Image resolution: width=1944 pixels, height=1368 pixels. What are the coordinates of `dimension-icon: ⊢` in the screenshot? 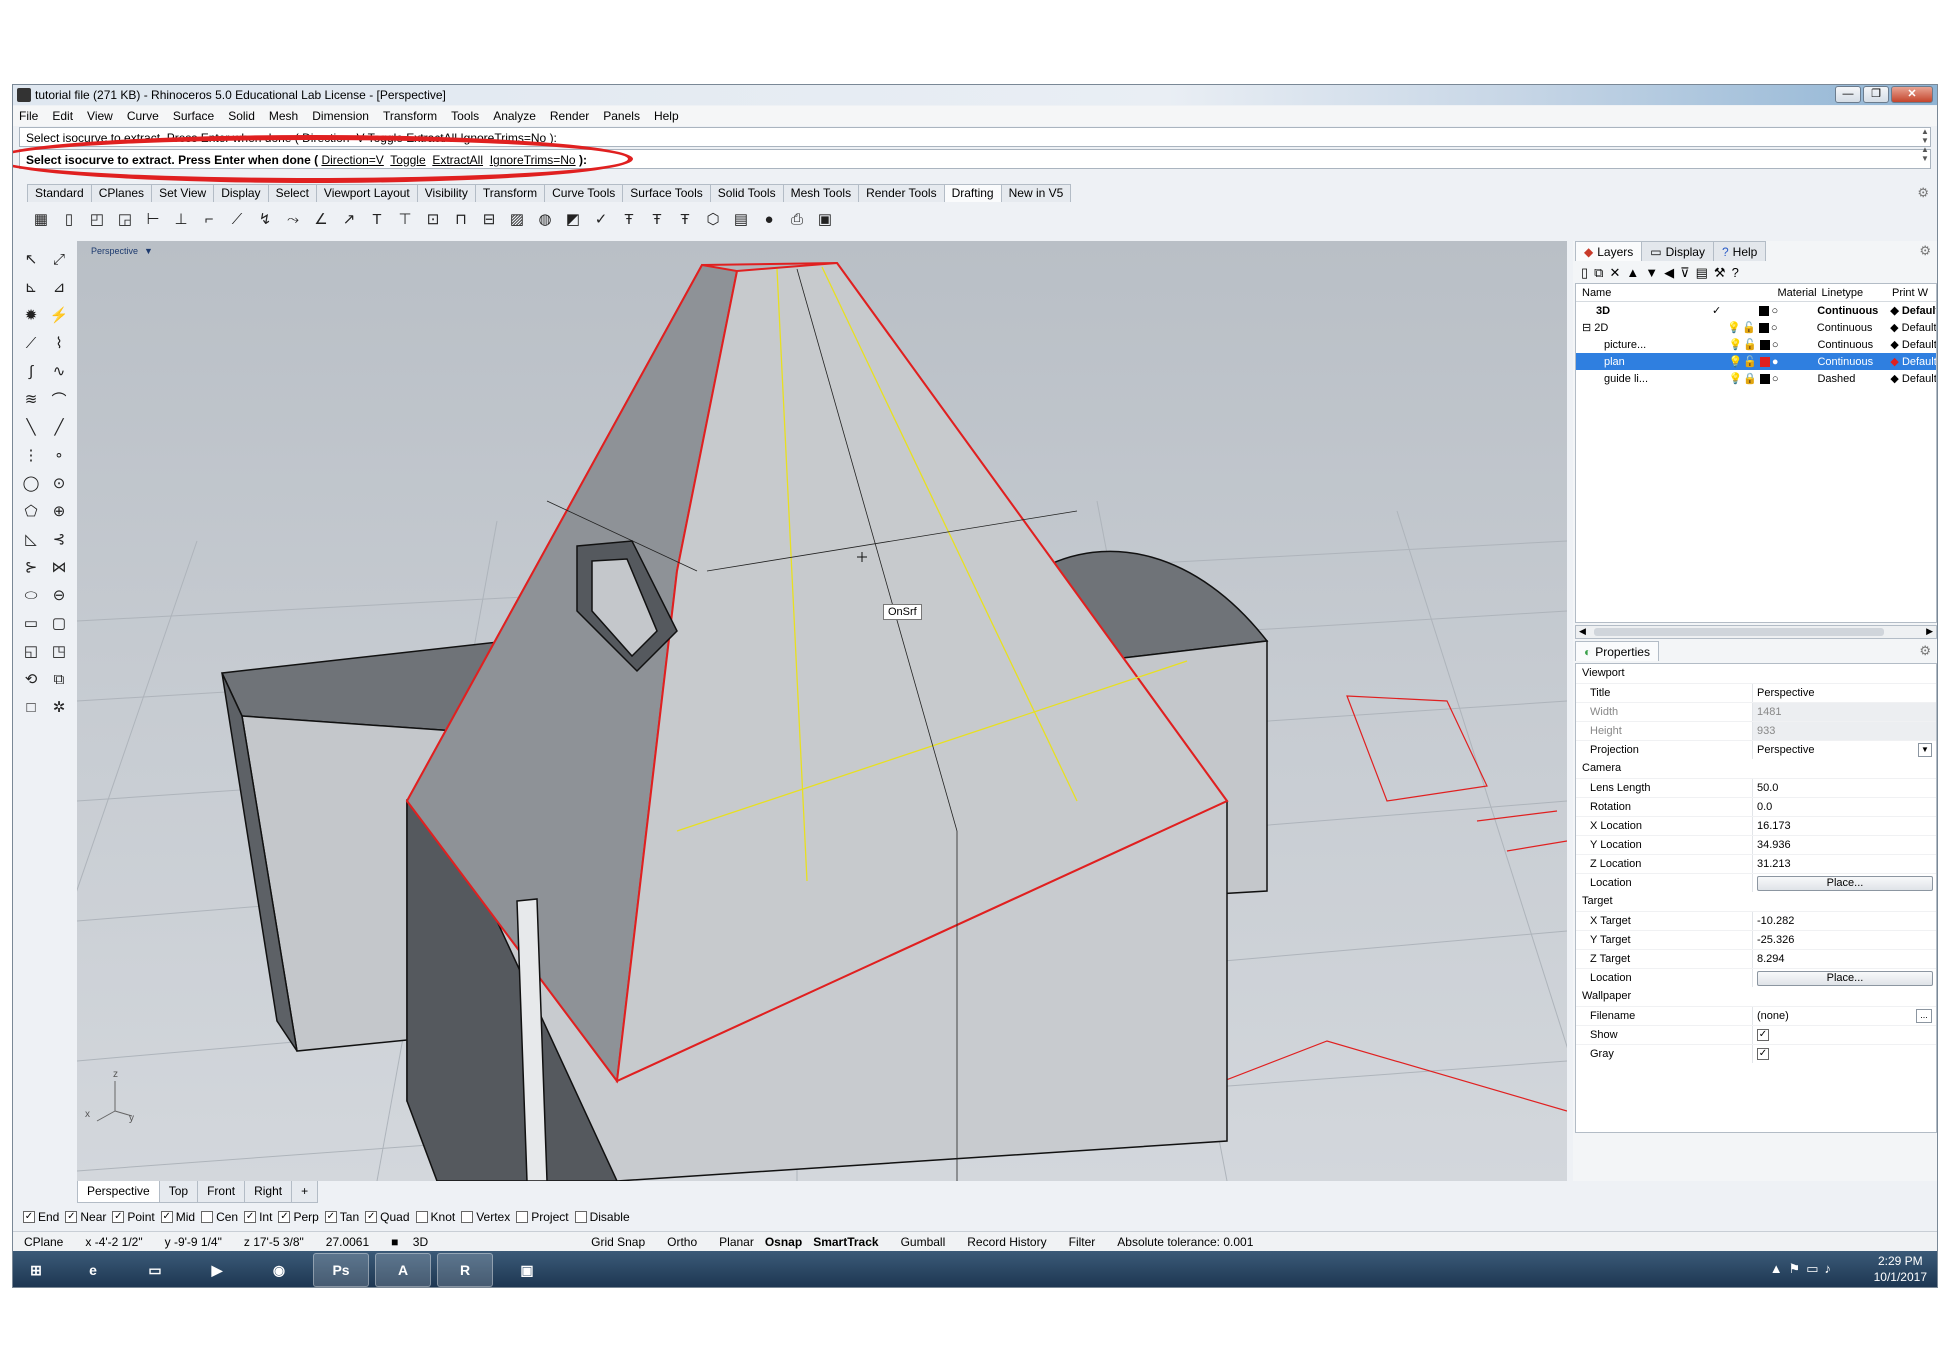 It's located at (153, 219).